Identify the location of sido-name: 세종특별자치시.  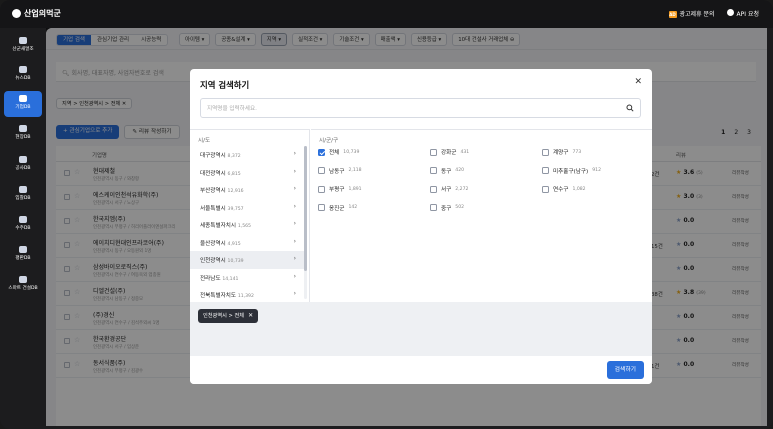
(218, 226).